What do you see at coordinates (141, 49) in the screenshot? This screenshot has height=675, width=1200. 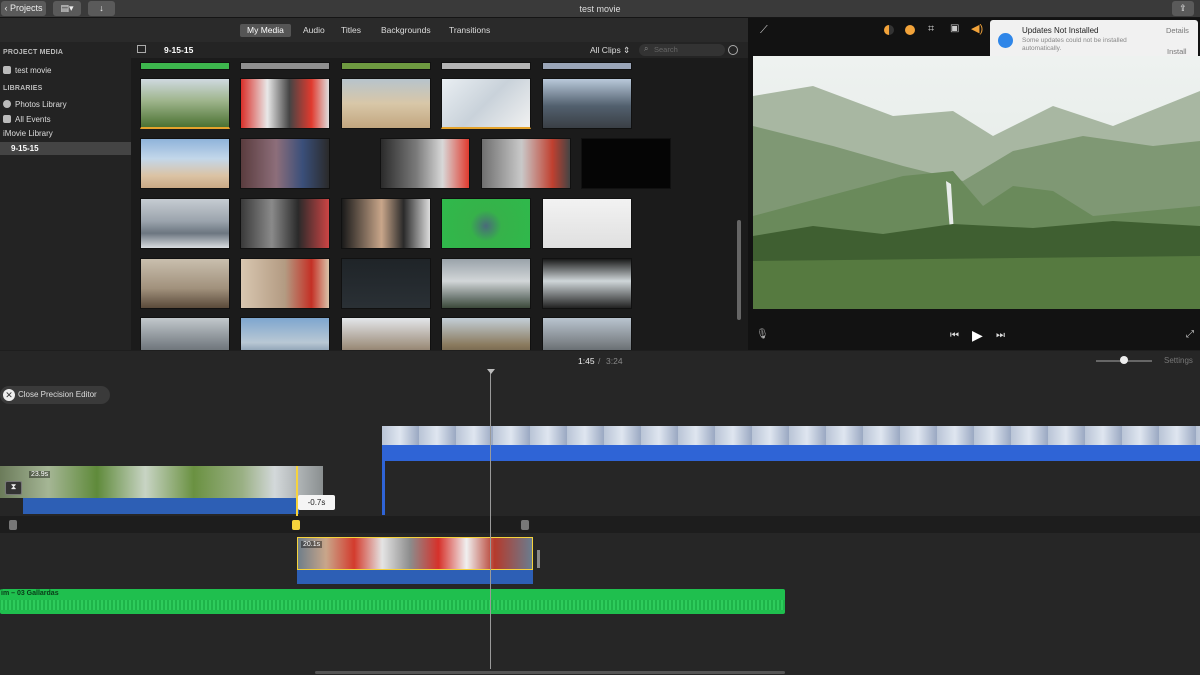 I see `sidebar-toggle-icon` at bounding box center [141, 49].